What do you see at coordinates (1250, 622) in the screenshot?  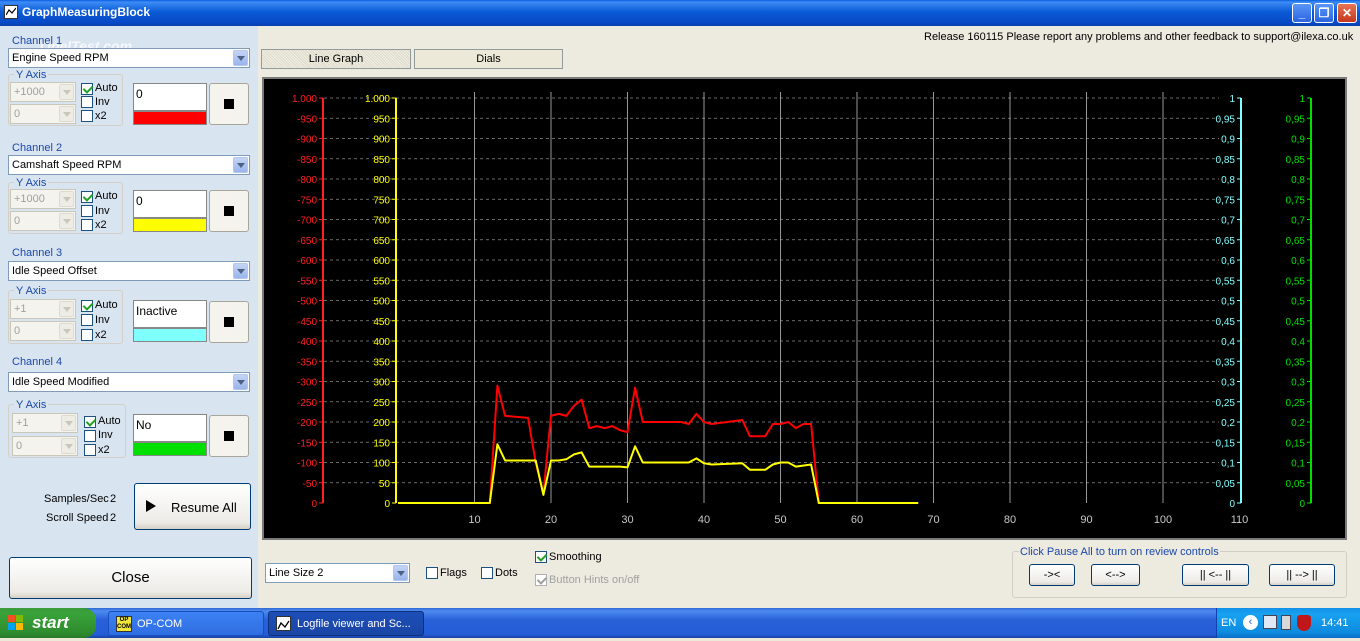 I see `show-hidden-icons-icon: ‹` at bounding box center [1250, 622].